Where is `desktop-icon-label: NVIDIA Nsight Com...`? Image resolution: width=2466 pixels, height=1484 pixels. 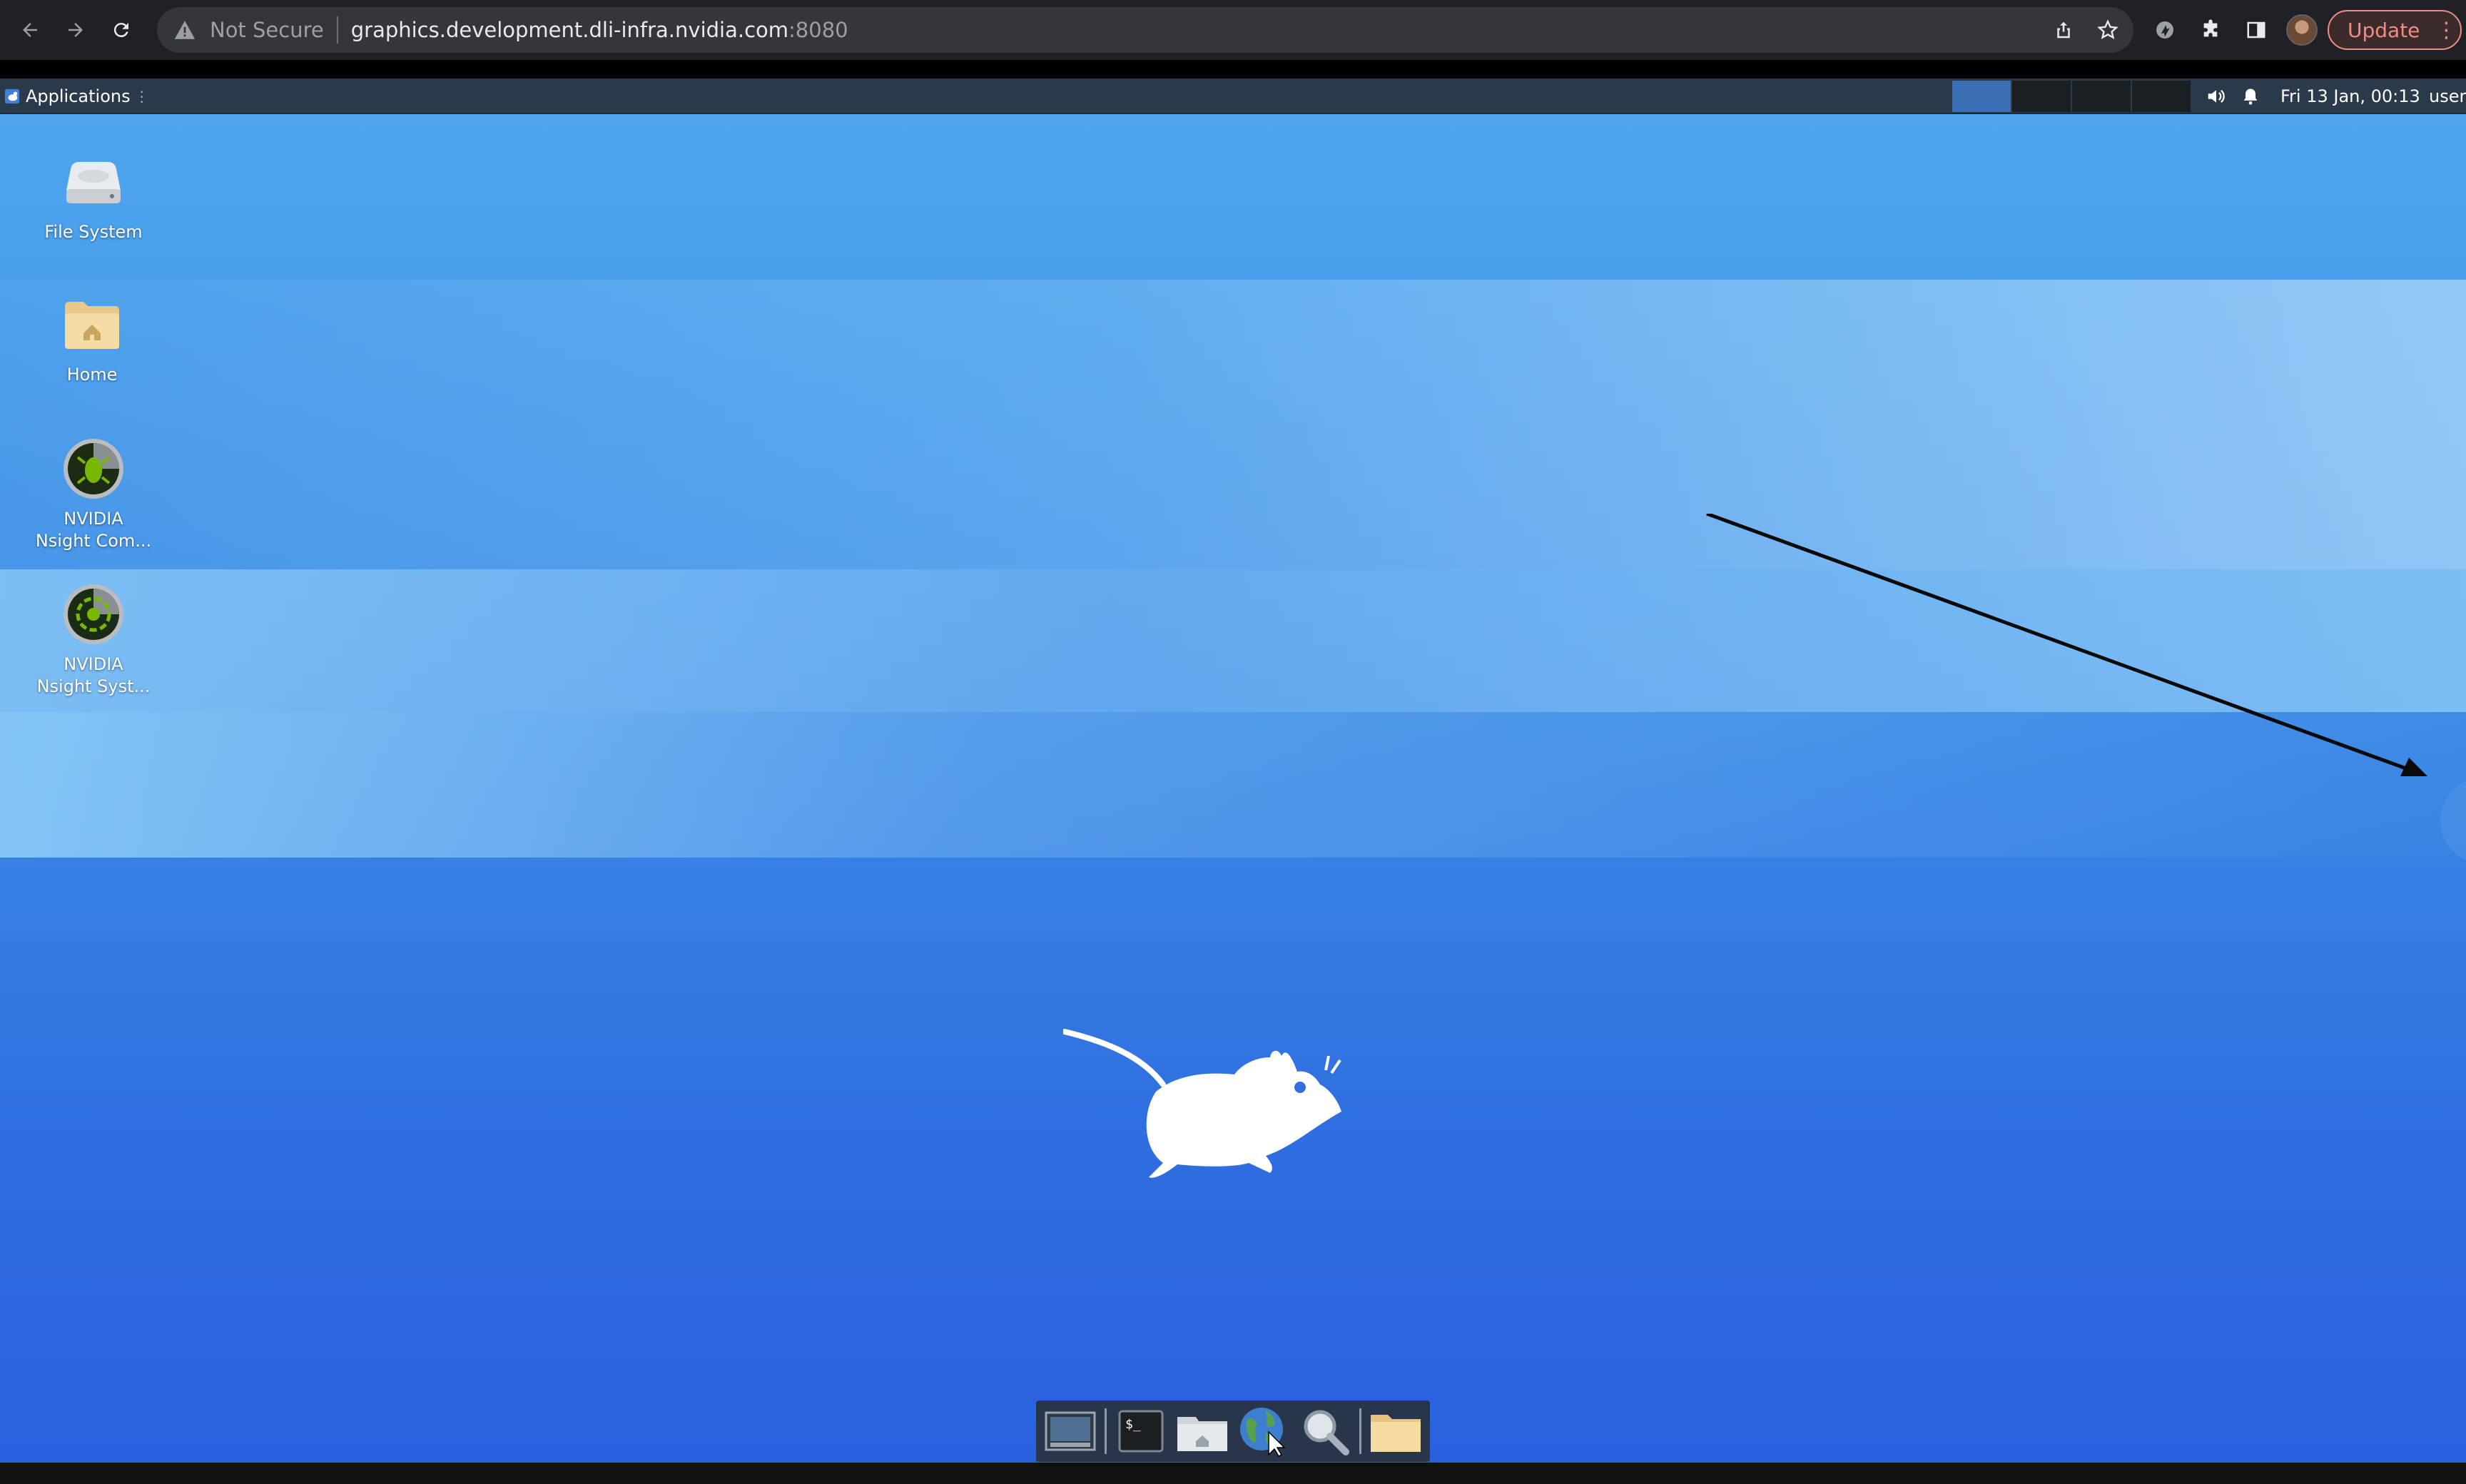
desktop-icon-label: NVIDIA Nsight Com... is located at coordinates (93, 530).